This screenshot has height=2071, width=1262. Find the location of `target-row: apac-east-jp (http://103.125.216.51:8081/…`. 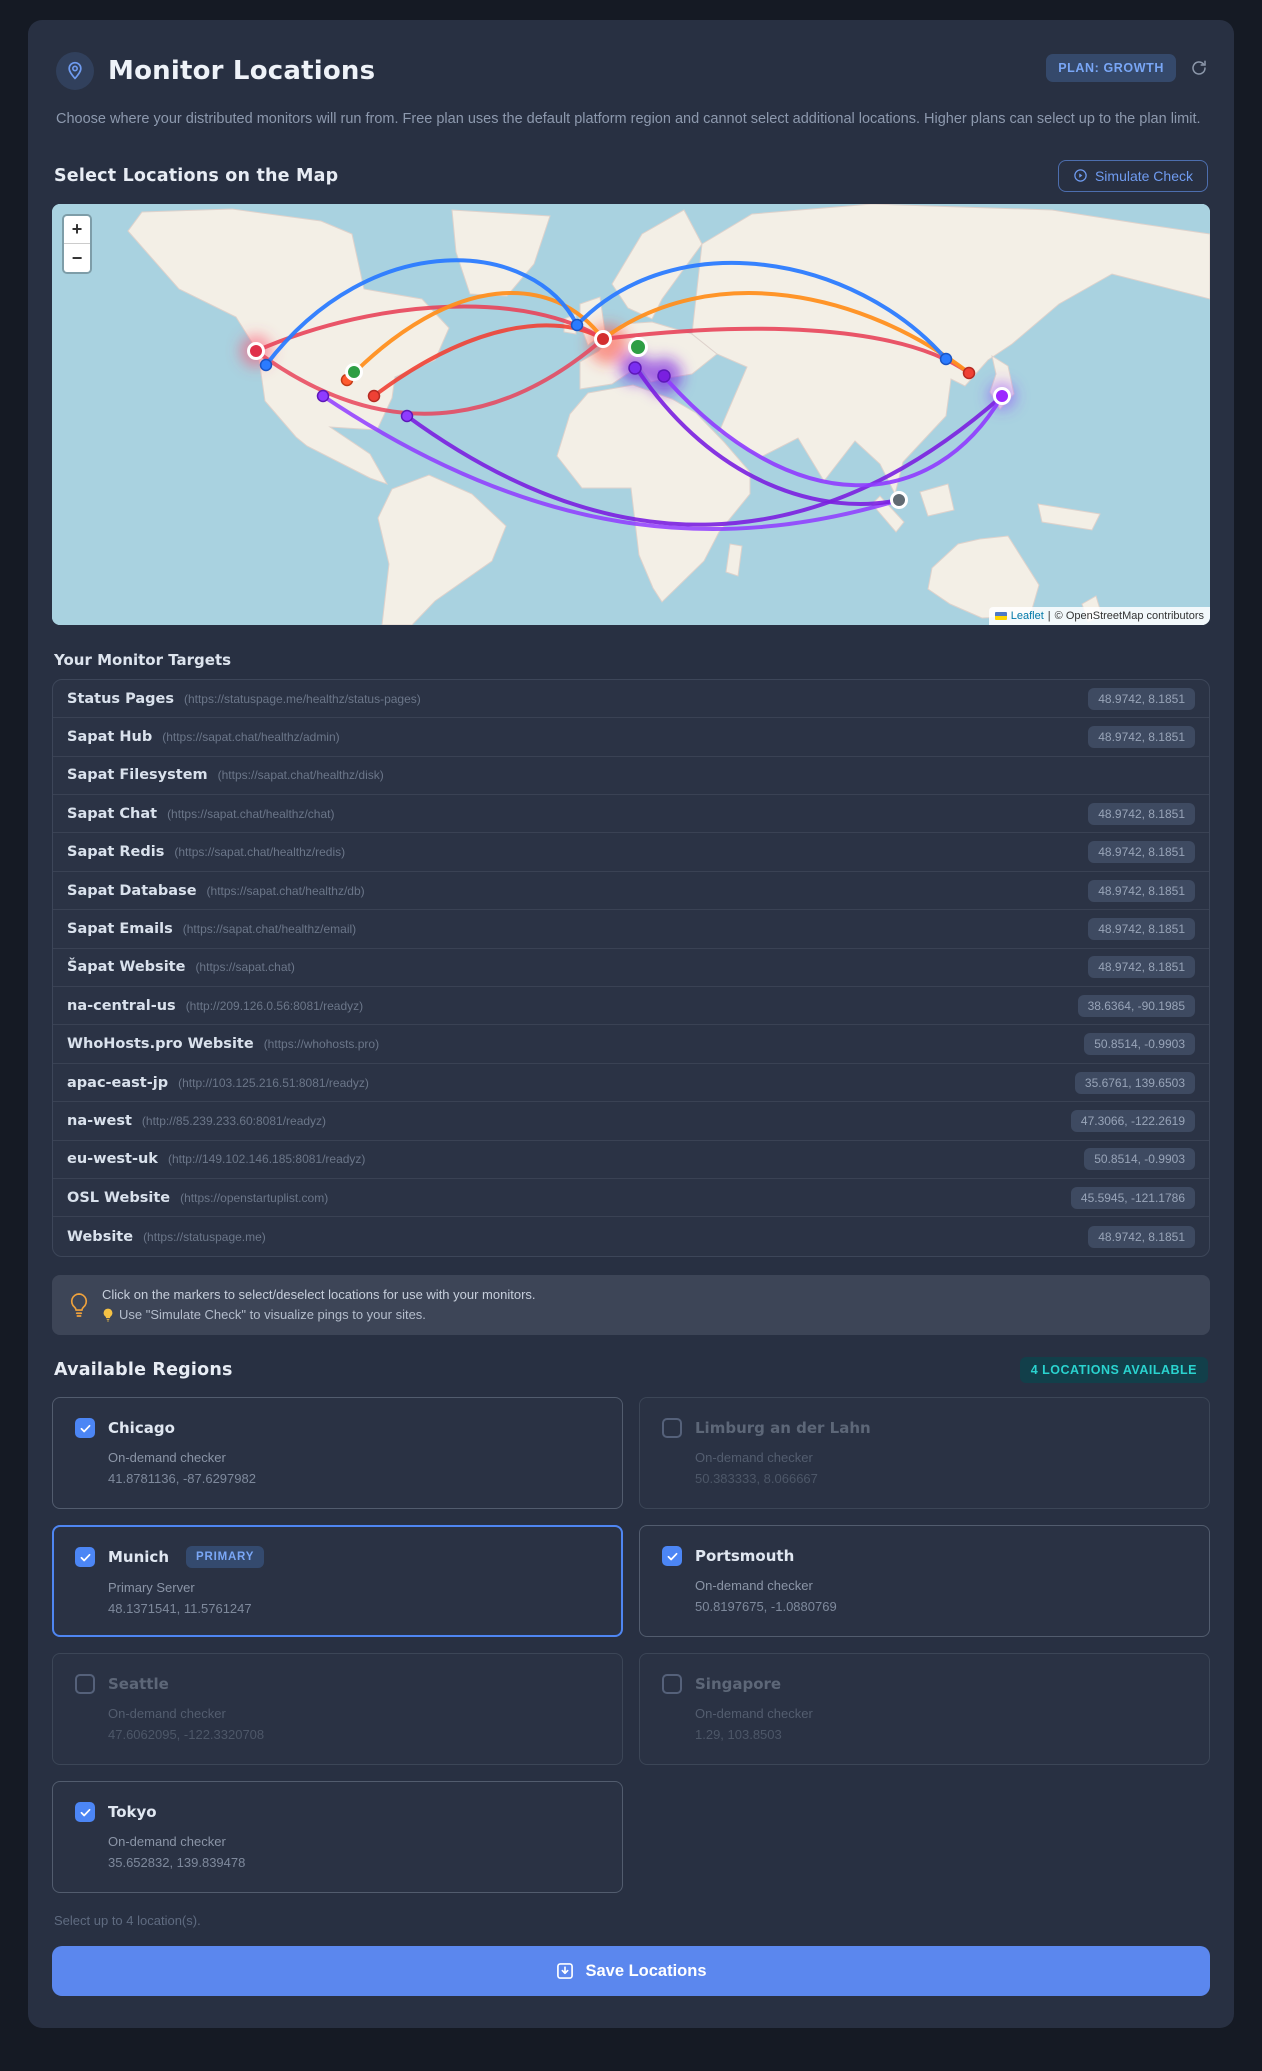

target-row: apac-east-jp (http://103.125.216.51:8081/… is located at coordinates (631, 1083).